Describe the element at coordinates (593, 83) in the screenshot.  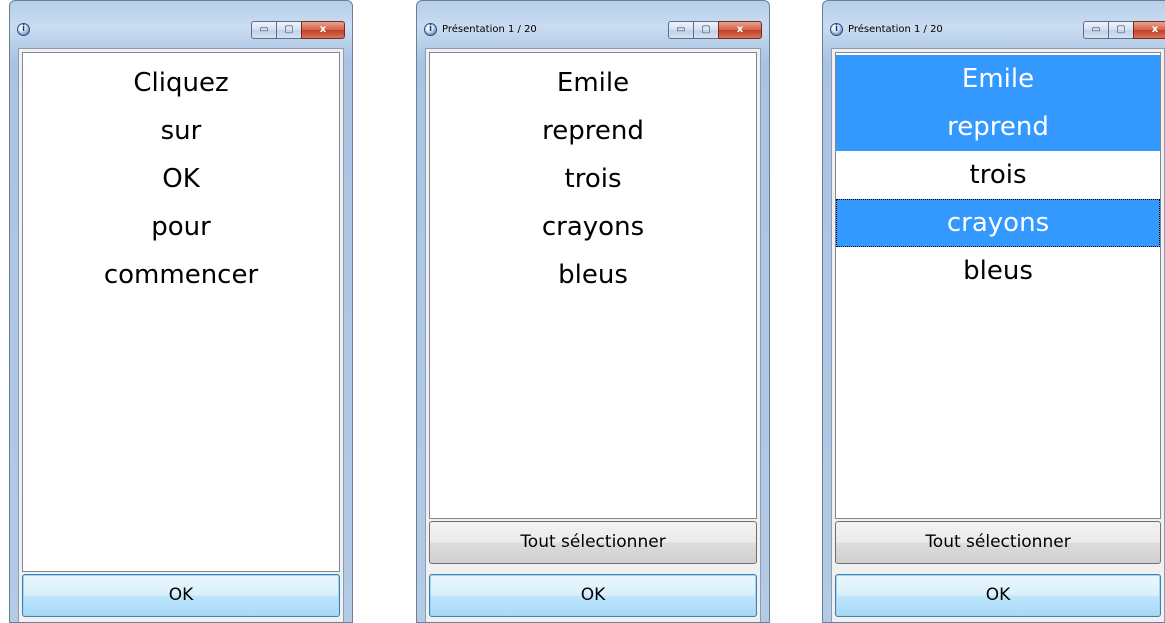
I see `list-item: Emile` at that location.